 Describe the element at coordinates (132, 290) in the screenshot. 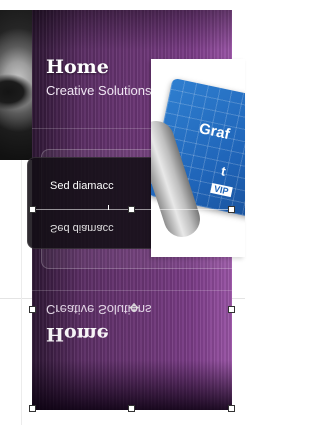

I see `panel-divider-bottom` at that location.